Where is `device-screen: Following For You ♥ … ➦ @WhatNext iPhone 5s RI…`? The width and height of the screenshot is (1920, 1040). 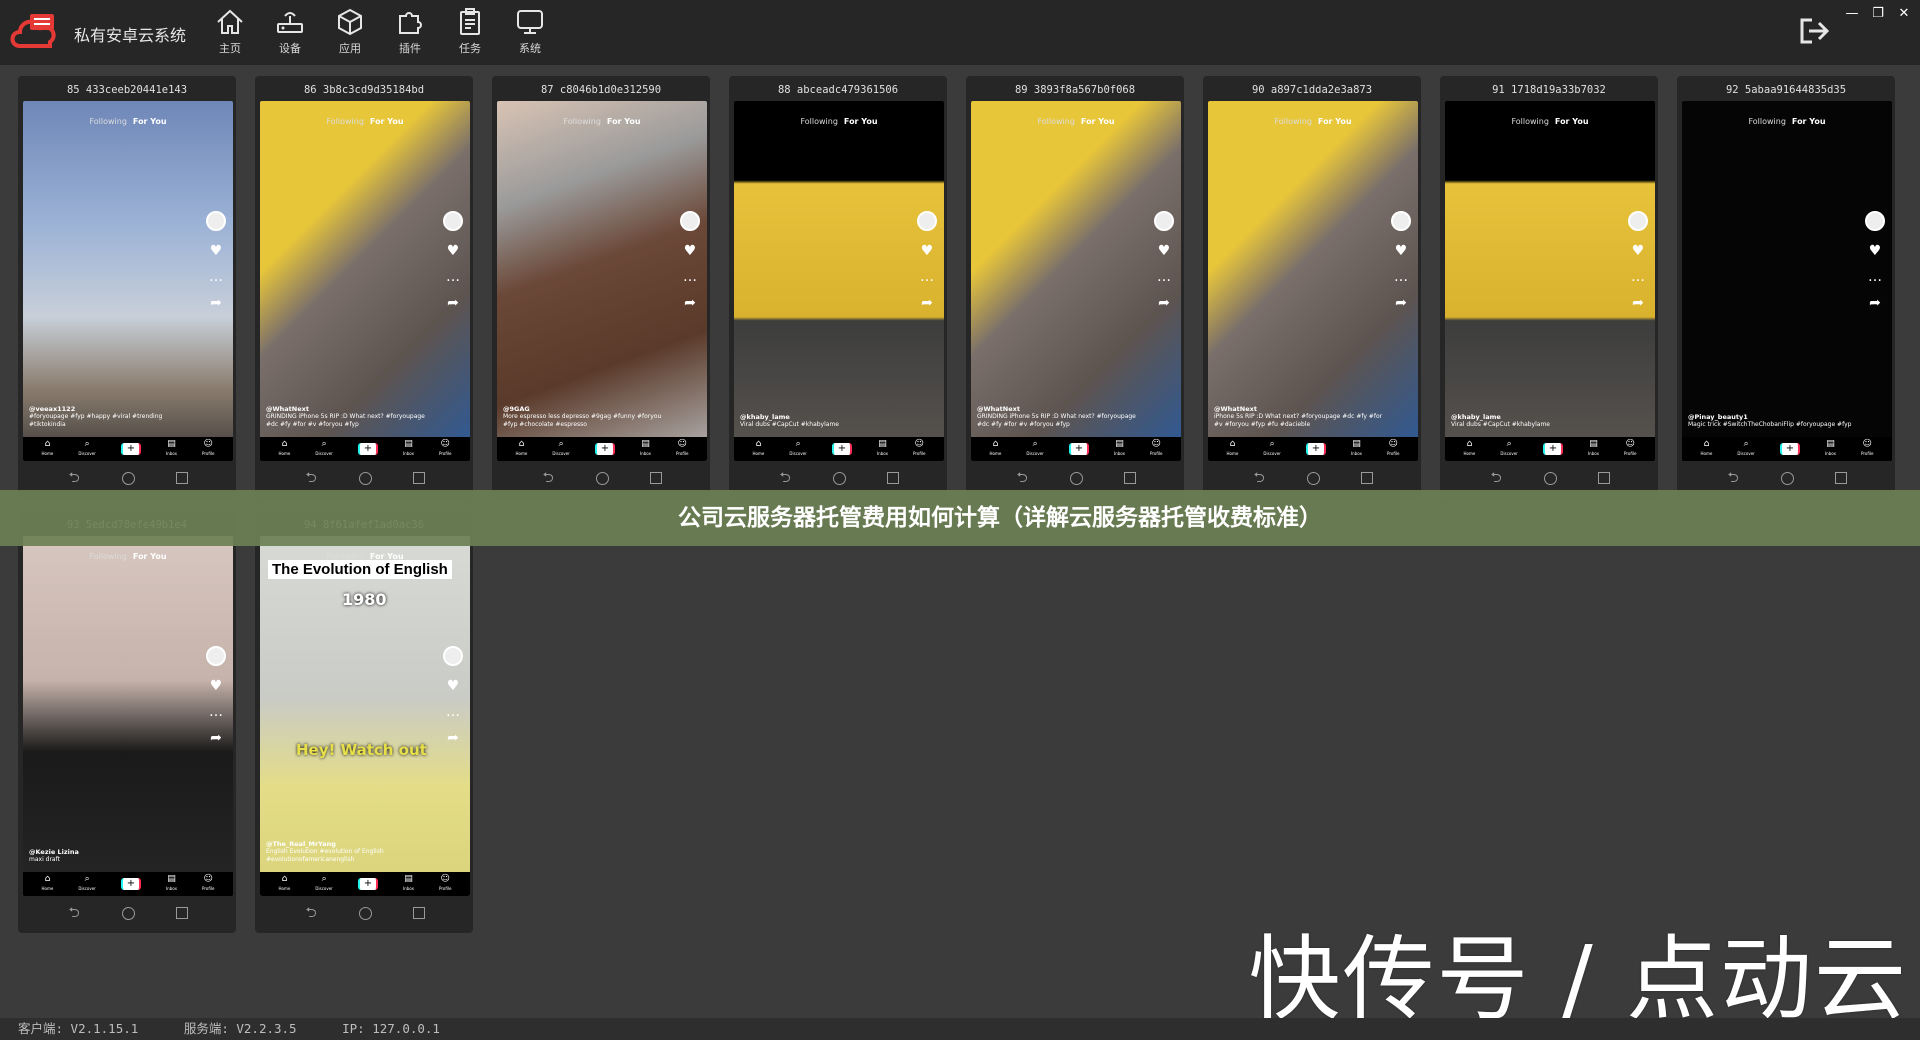 device-screen: Following For You ♥ … ➦ @WhatNext iPhone 5s RI… is located at coordinates (1313, 281).